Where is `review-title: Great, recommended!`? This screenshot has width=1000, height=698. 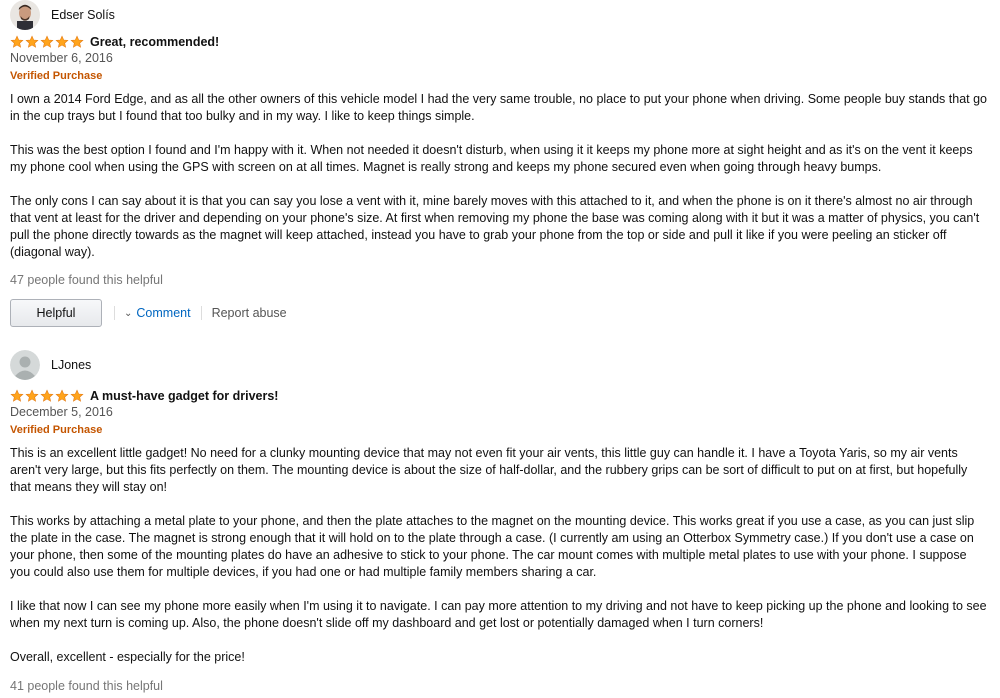
review-title: Great, recommended! is located at coordinates (154, 42).